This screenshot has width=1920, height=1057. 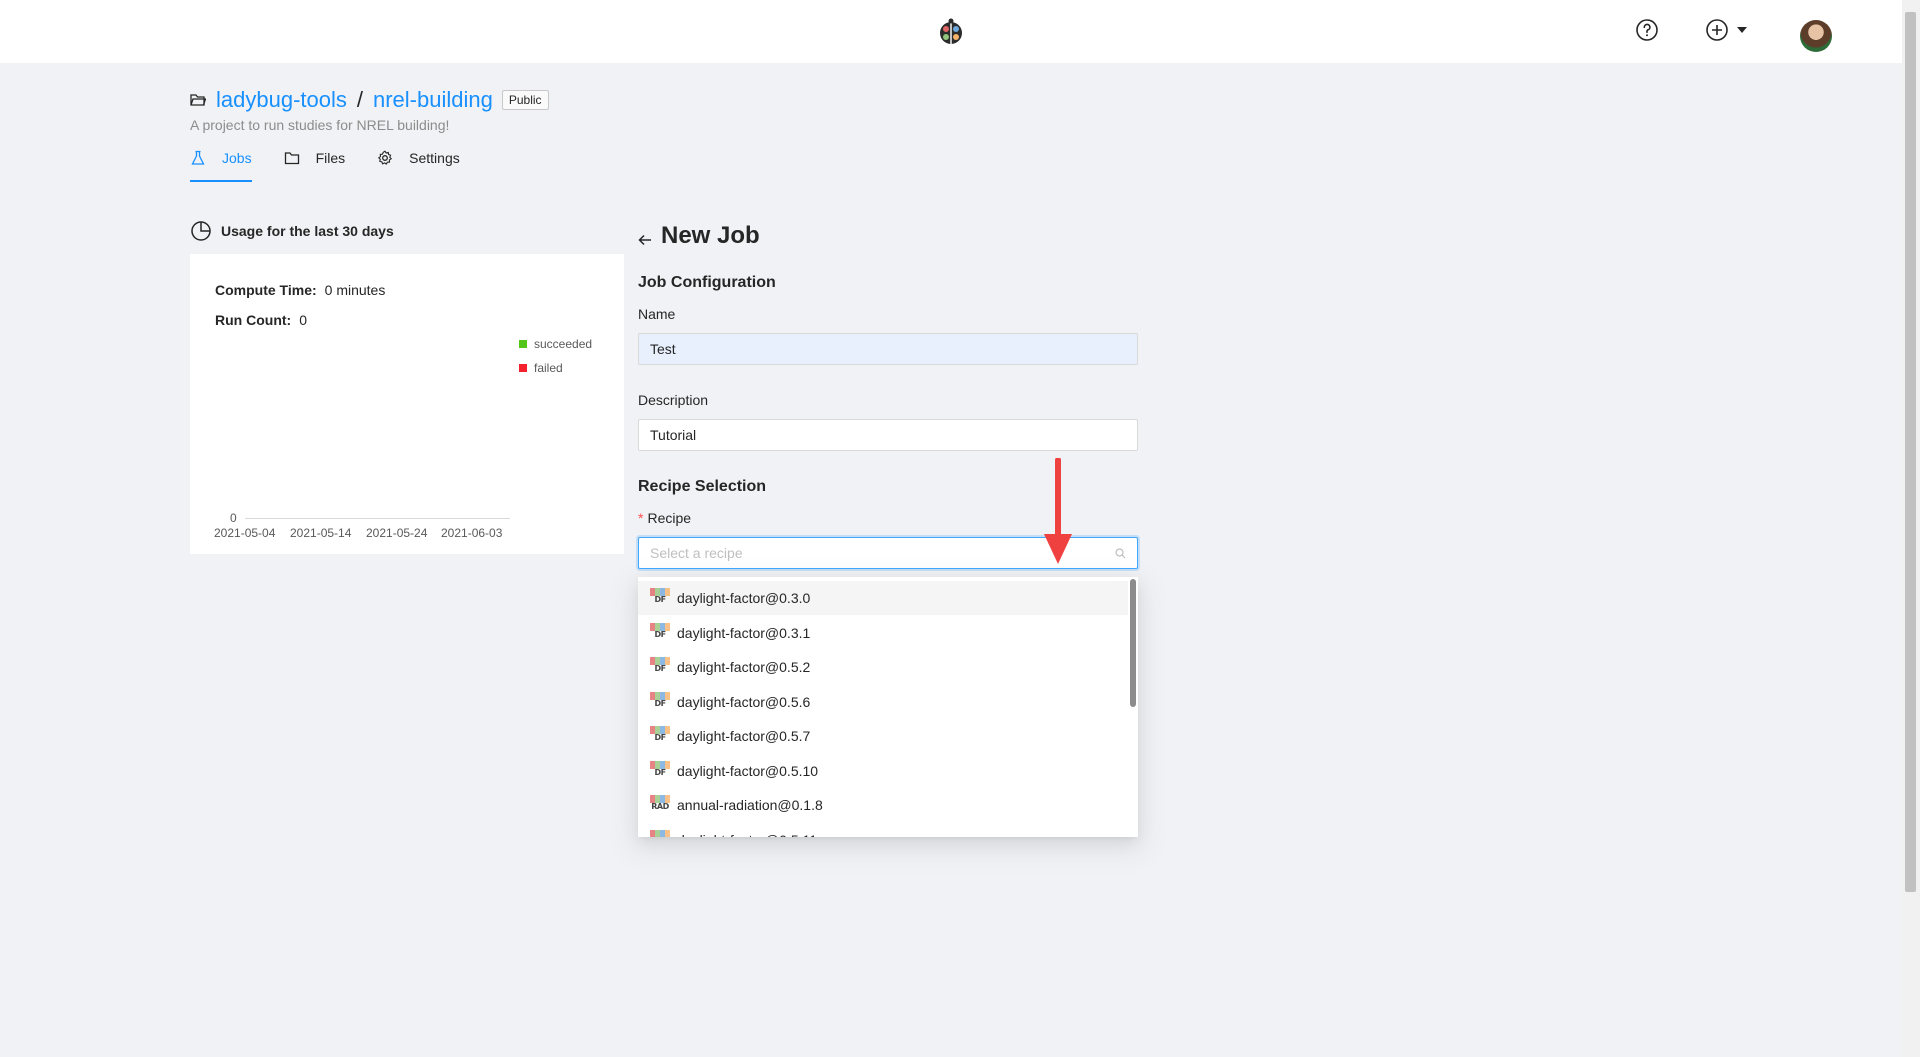 What do you see at coordinates (233, 518) in the screenshot?
I see `y-tick-label: 0` at bounding box center [233, 518].